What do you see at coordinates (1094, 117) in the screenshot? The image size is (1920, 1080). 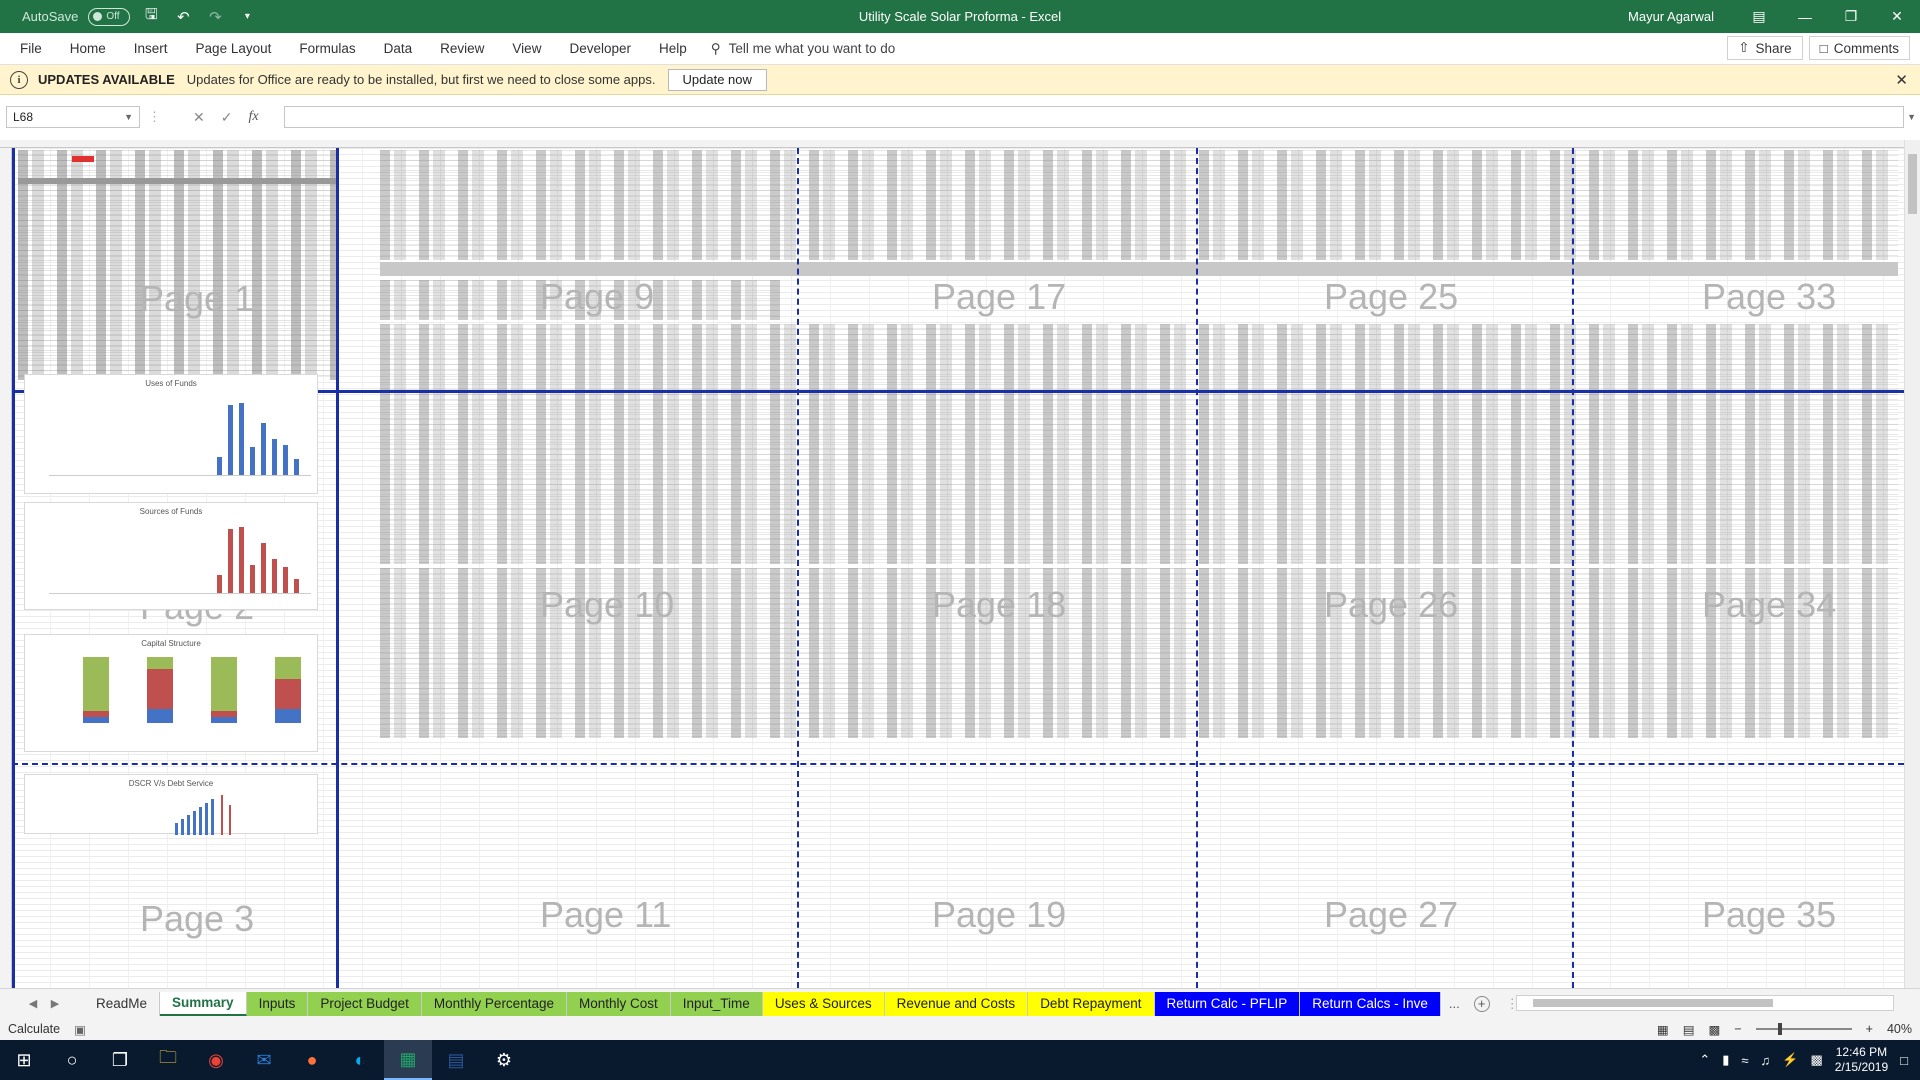 I see `formula-input` at bounding box center [1094, 117].